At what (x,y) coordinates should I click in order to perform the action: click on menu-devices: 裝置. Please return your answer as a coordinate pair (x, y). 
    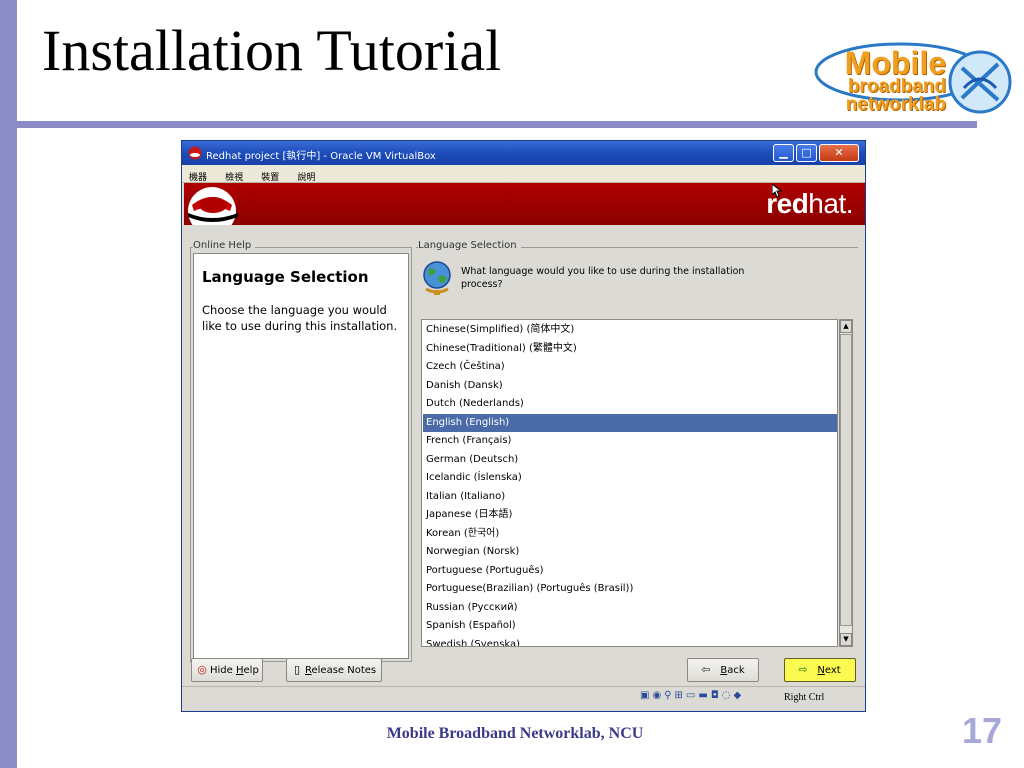
    Looking at the image, I should click on (269, 175).